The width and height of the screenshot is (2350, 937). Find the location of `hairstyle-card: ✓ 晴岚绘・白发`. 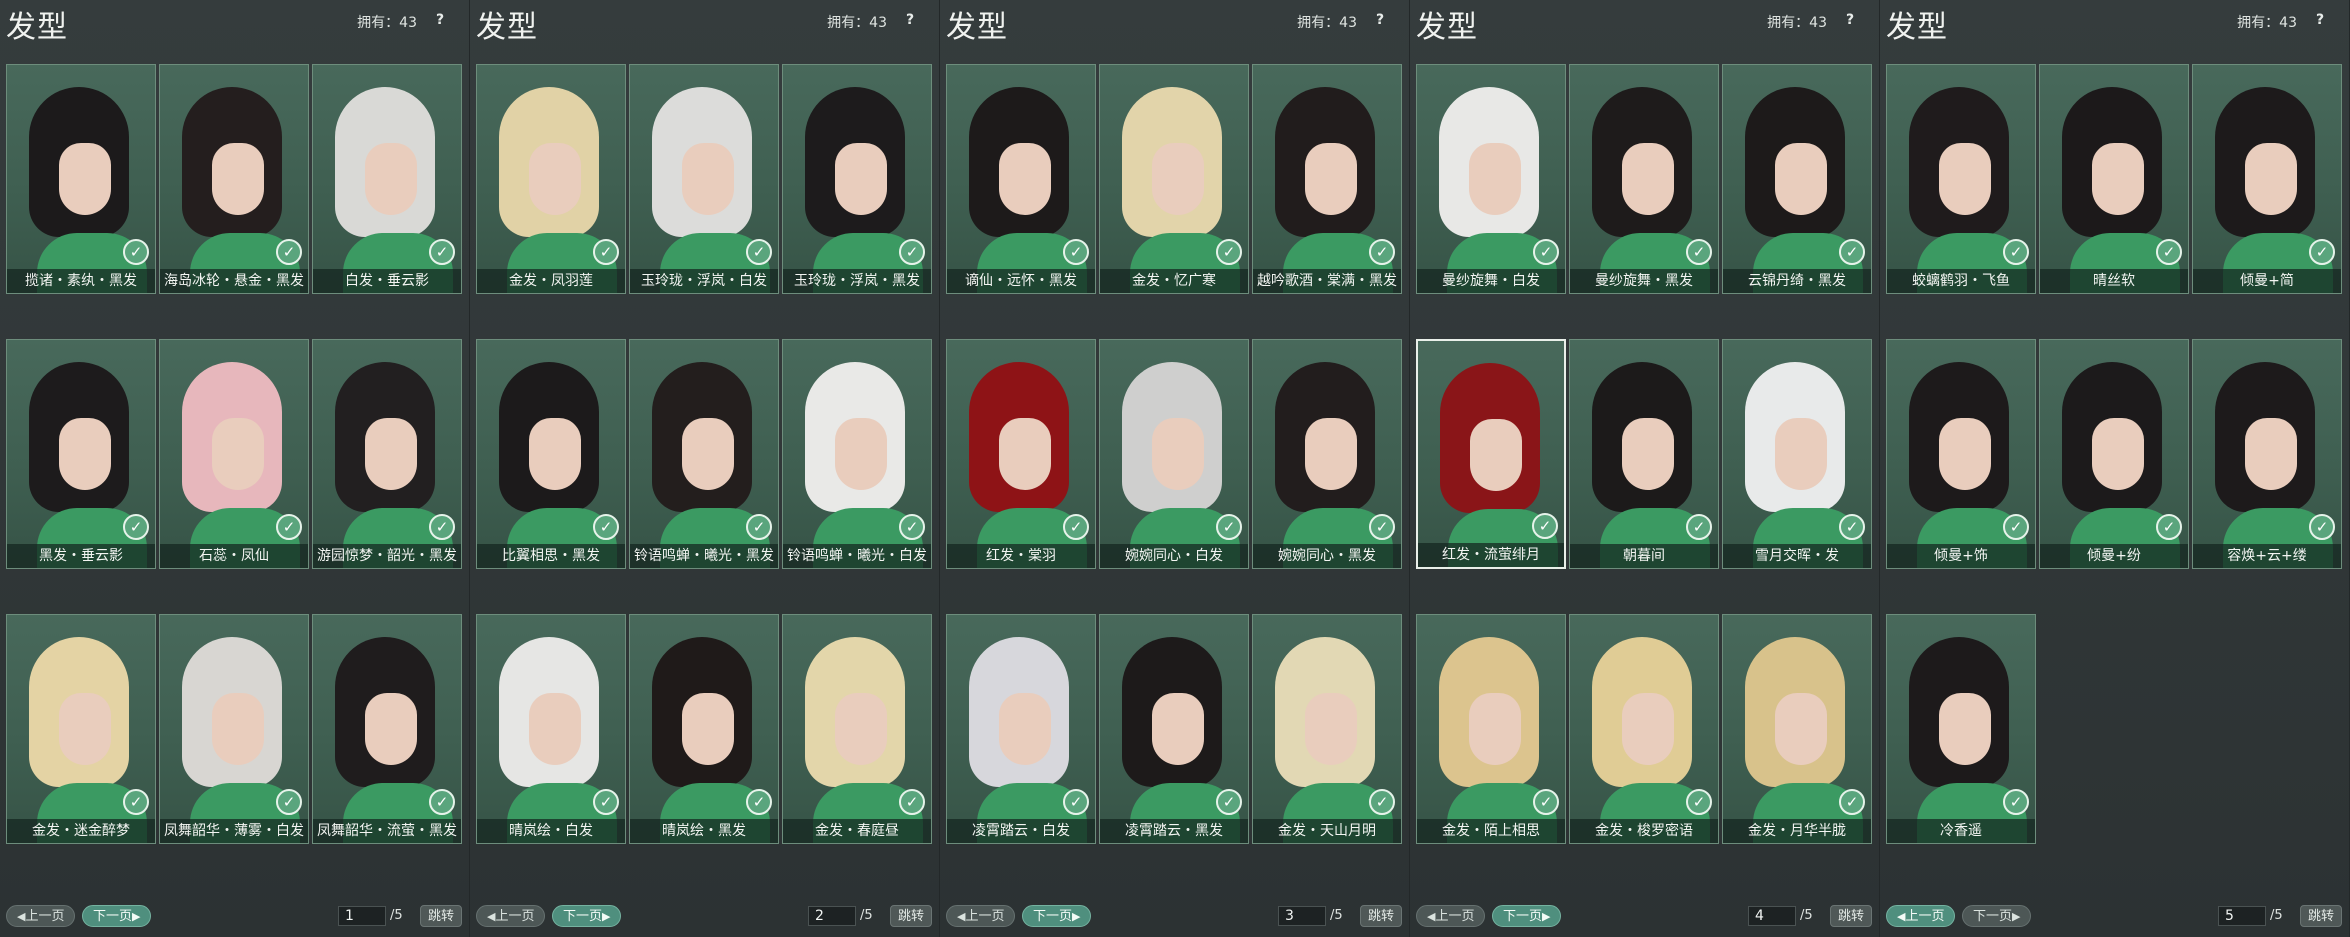

hairstyle-card: ✓ 晴岚绘・白发 is located at coordinates (551, 729).